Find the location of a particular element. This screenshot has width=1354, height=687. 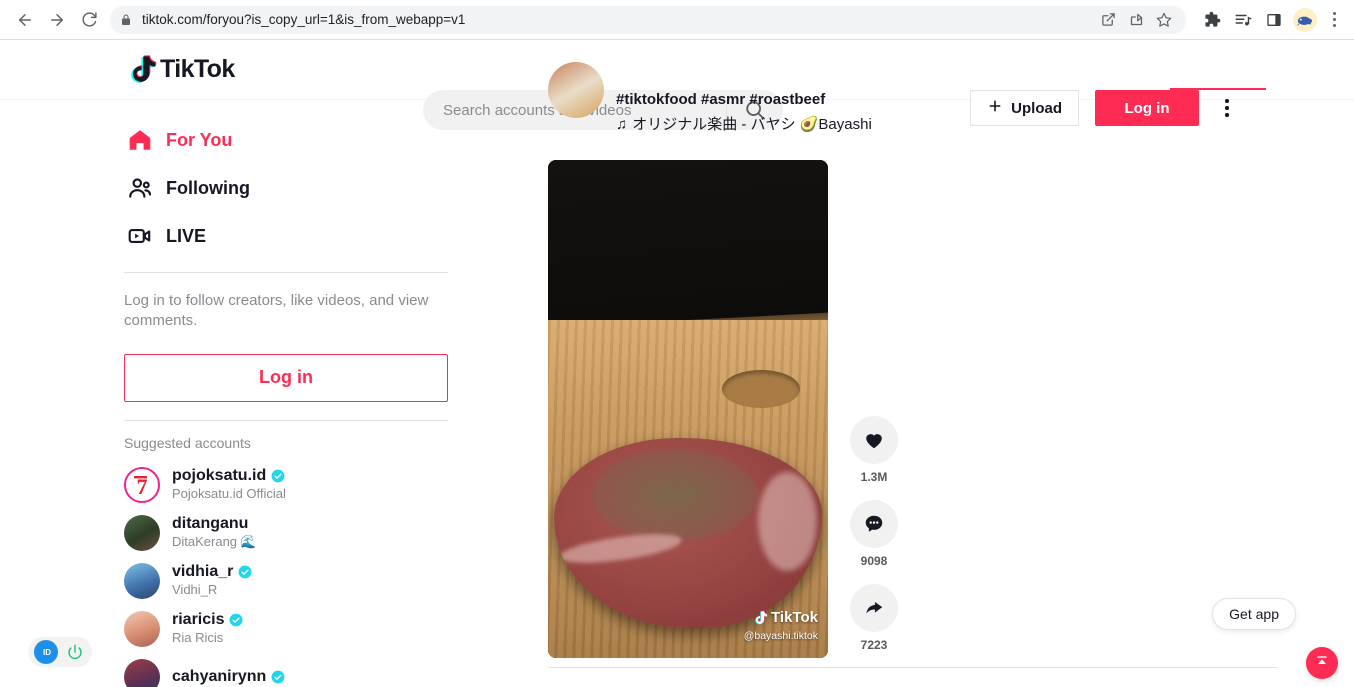

sidebar-item-following: Following is located at coordinates (240, 188).